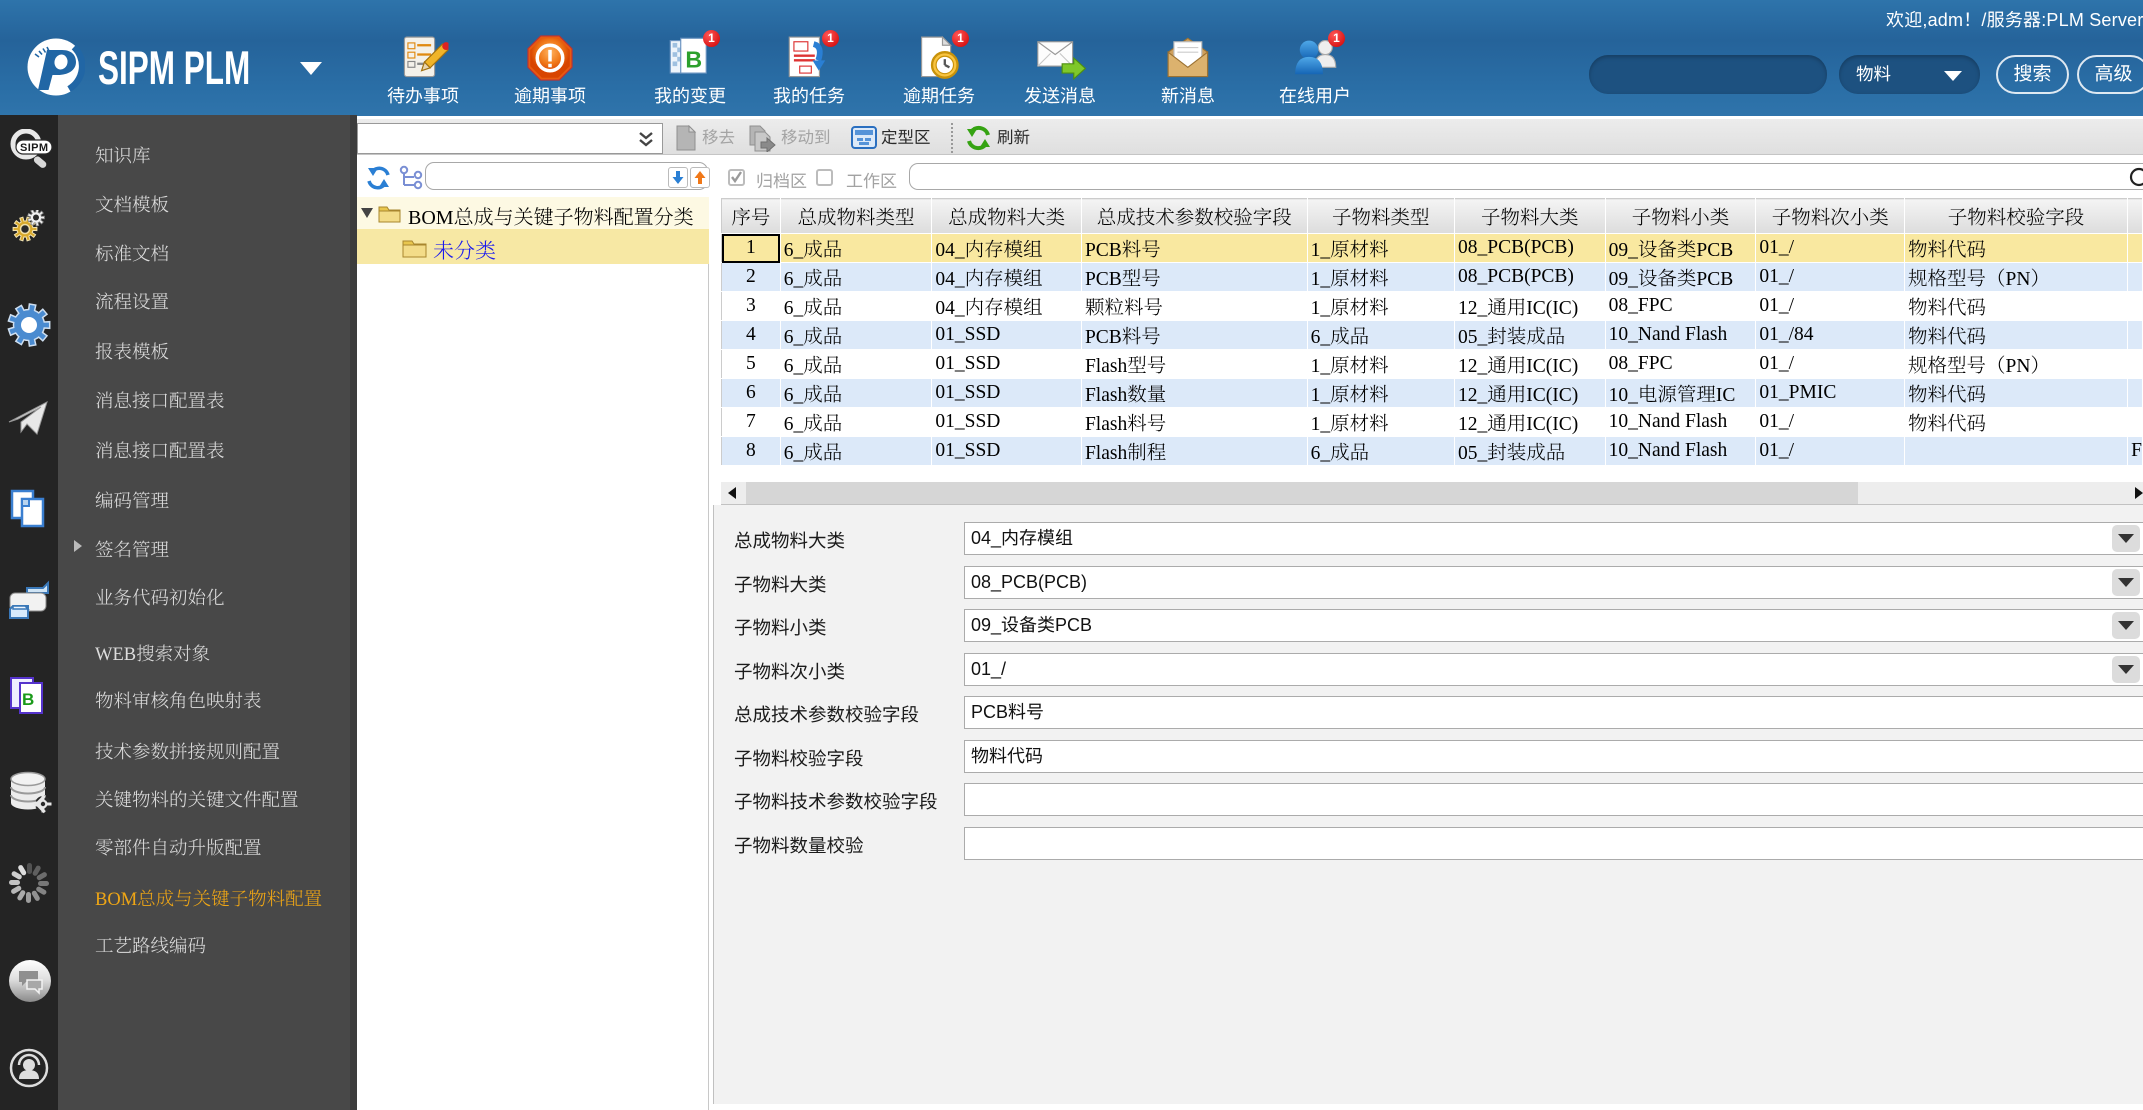 The width and height of the screenshot is (2143, 1110). I want to click on svg-text: SIPM, so click(34, 148).